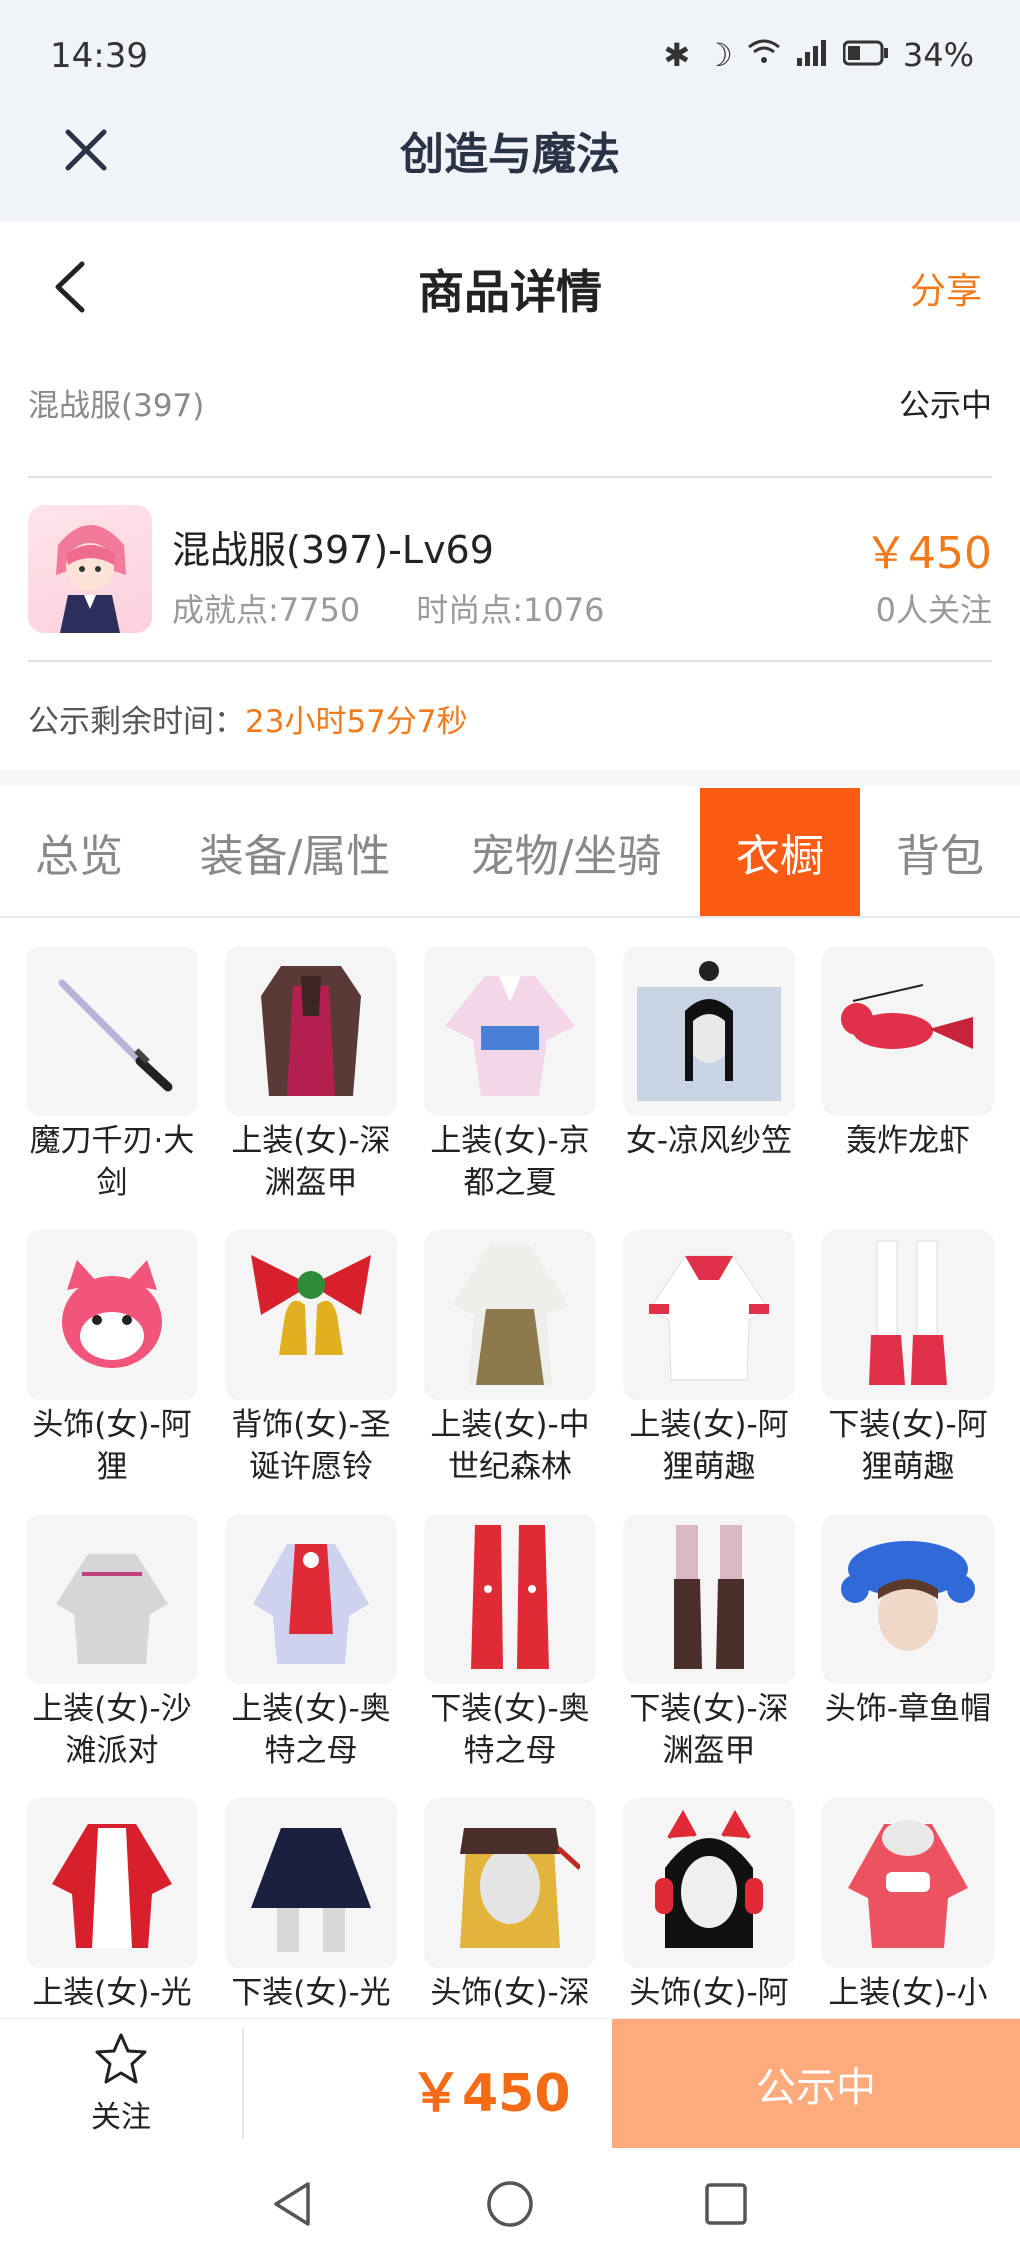 This screenshot has height=2255, width=1020. I want to click on red-jacket-icon, so click(112, 1883).